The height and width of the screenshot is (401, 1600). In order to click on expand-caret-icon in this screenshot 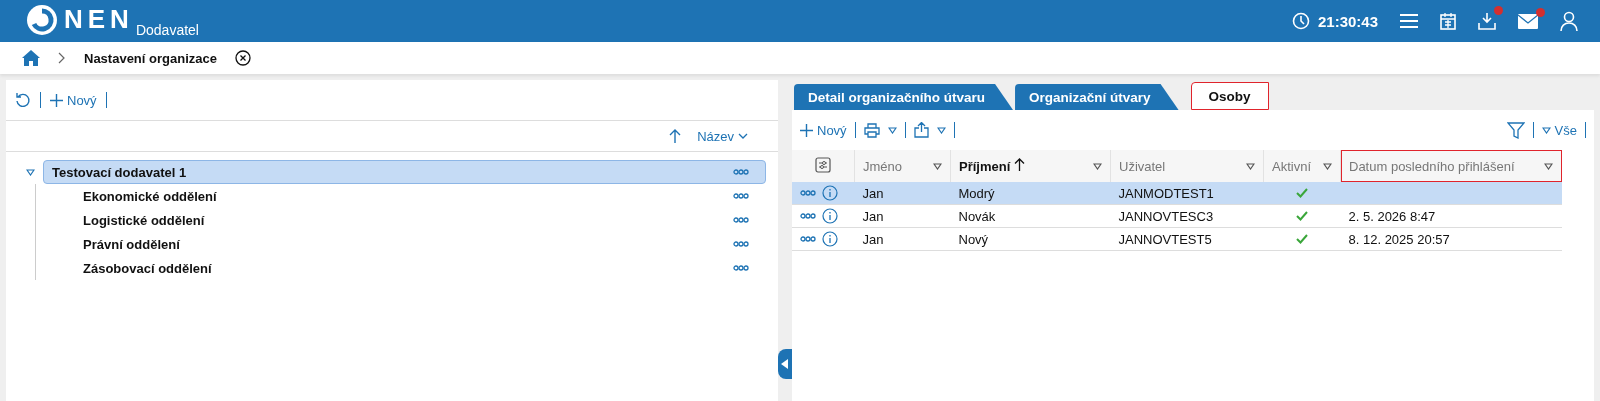, I will do `click(30, 172)`.